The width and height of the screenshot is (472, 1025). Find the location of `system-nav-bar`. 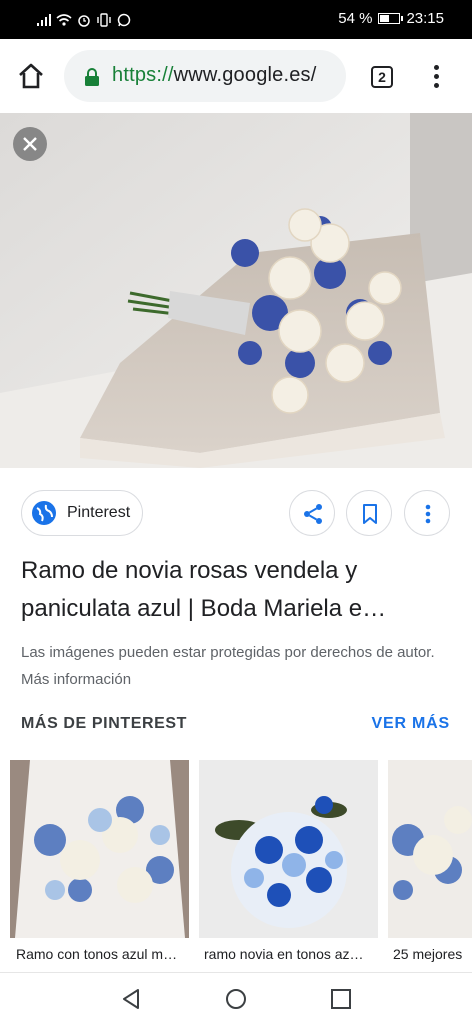

system-nav-bar is located at coordinates (236, 998).